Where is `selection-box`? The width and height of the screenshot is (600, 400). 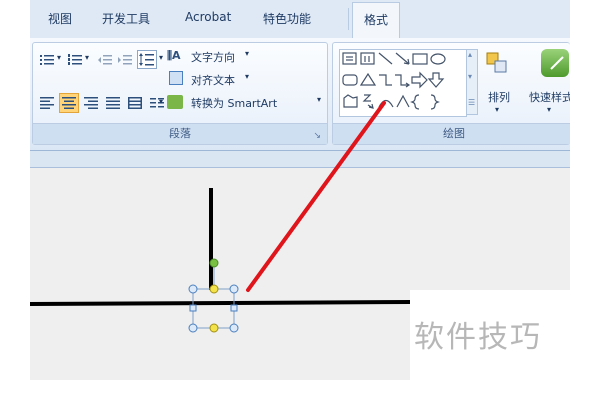
selection-box is located at coordinates (213, 308).